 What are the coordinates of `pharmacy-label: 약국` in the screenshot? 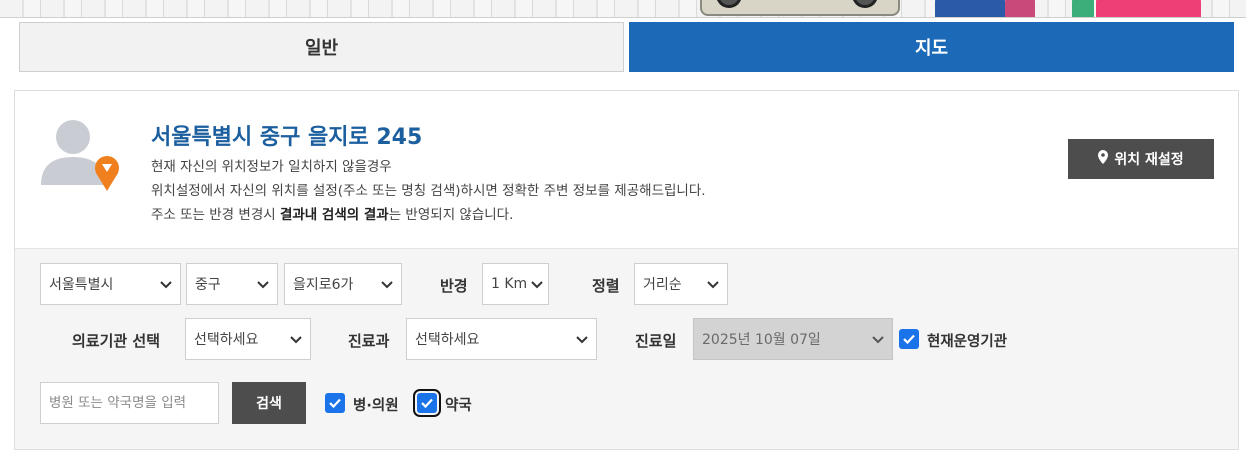 It's located at (458, 406).